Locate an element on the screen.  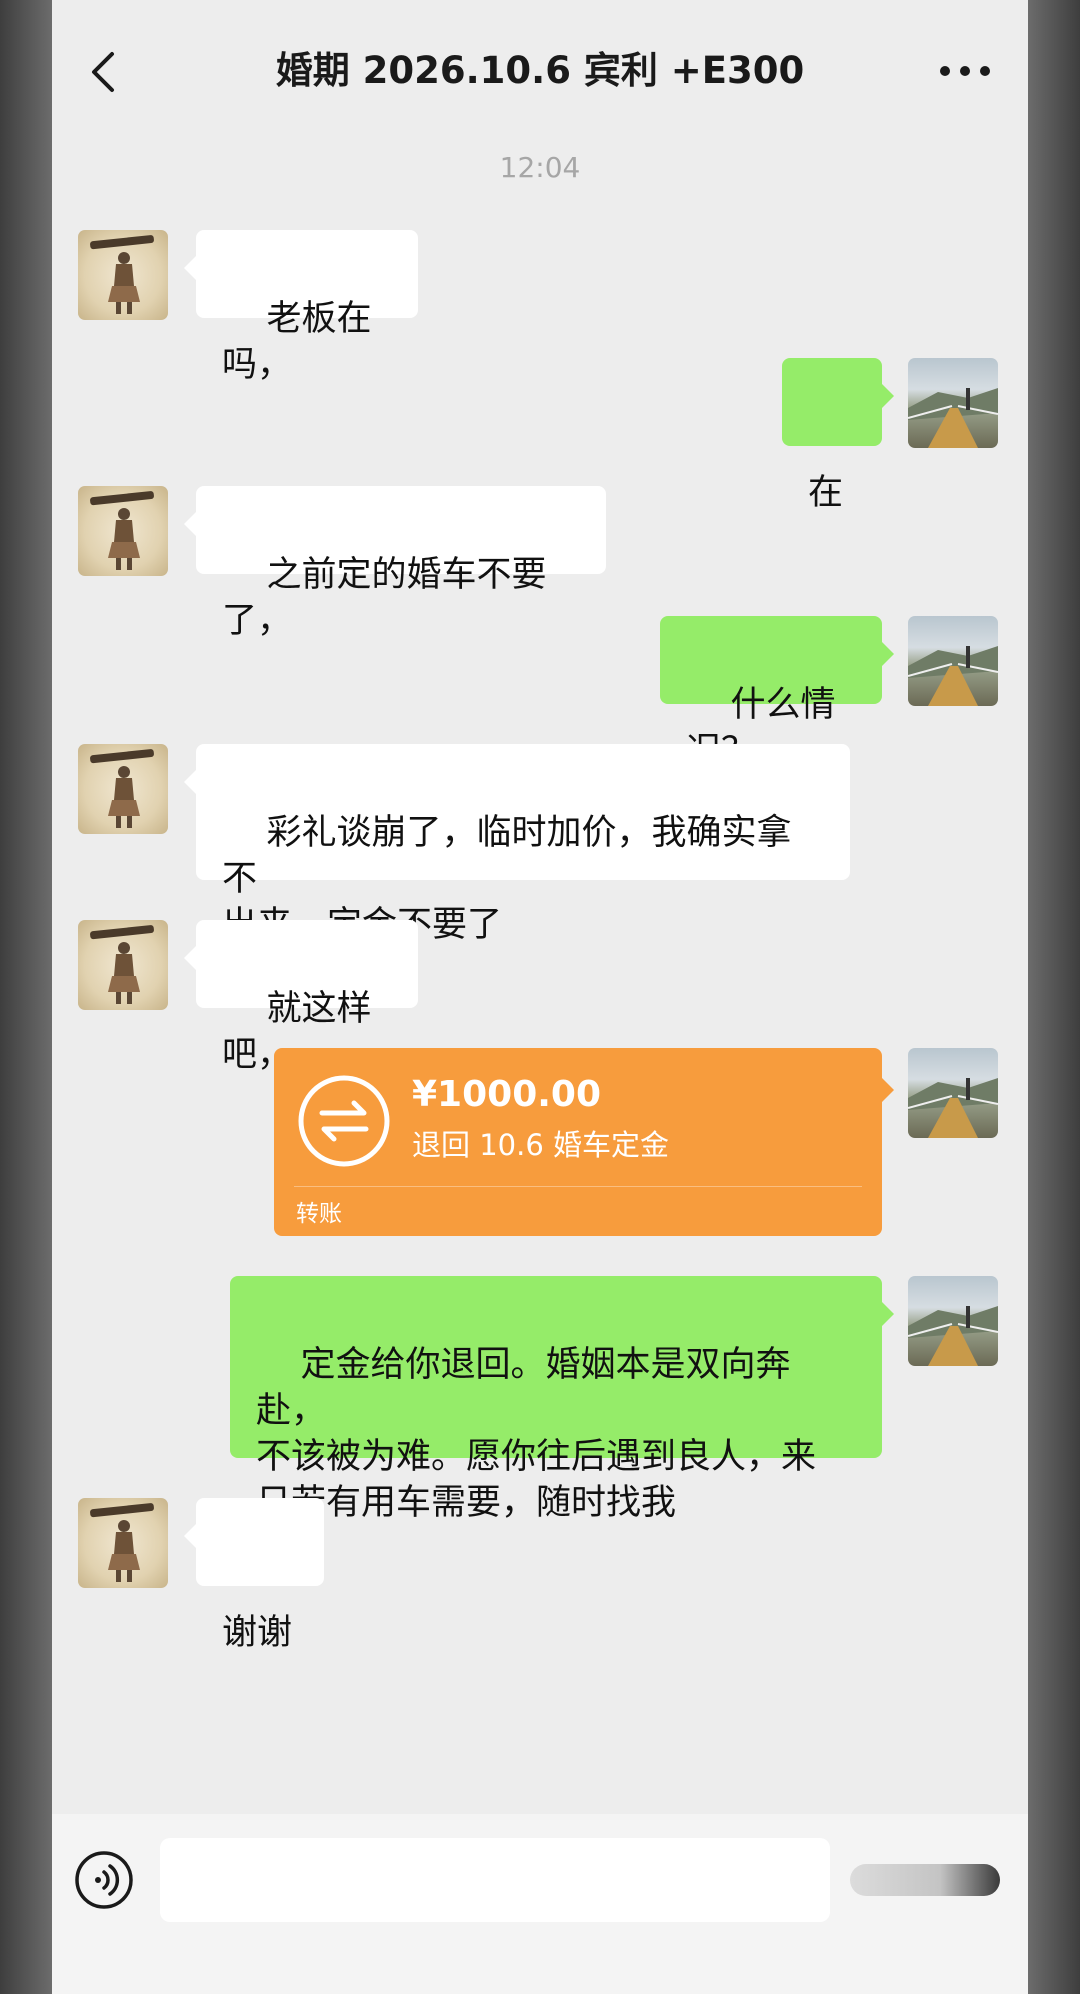
message-text: 之前定的婚车不要了， is located at coordinates (384, 598).